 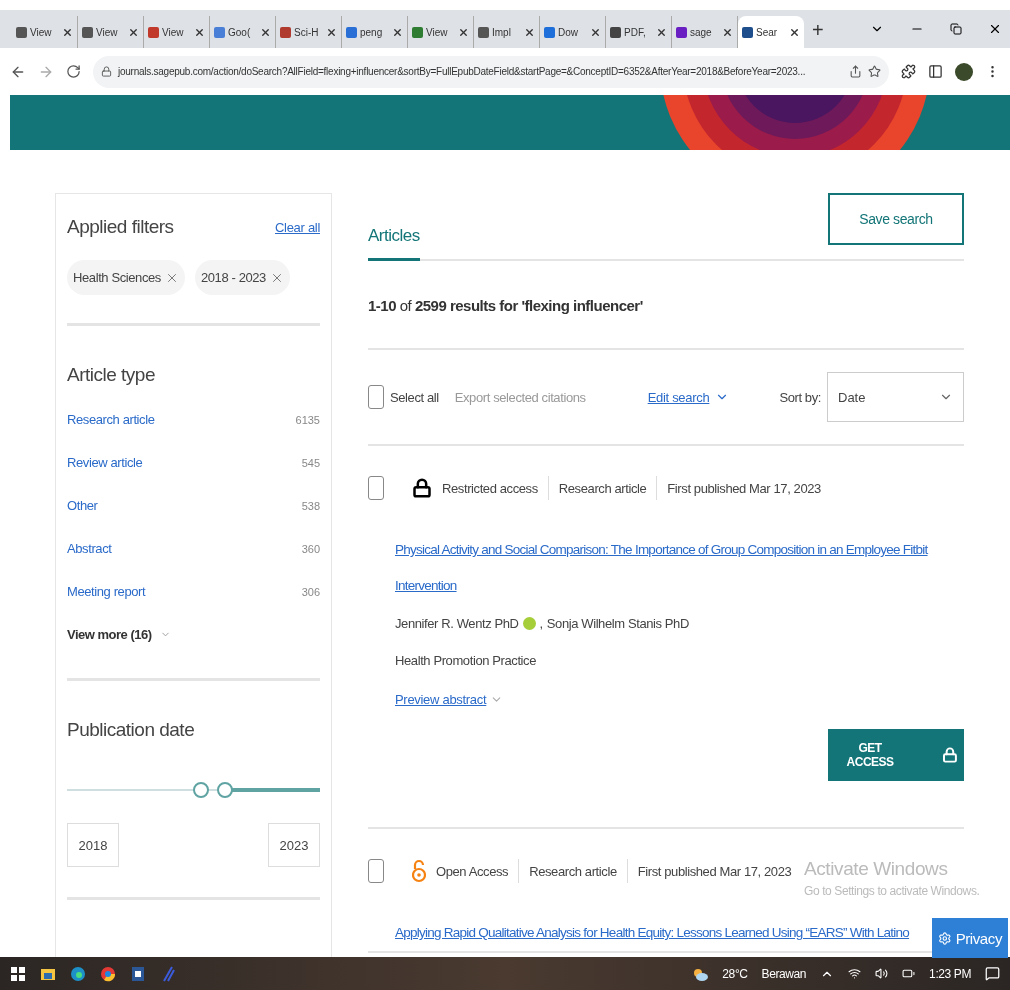 I want to click on side-panel-icon, so click(x=935, y=71).